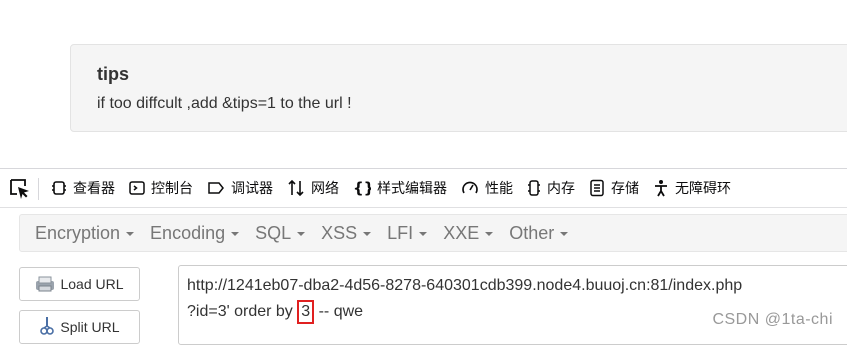 Image resolution: width=847 pixels, height=345 pixels. I want to click on menu-label: SQL, so click(273, 232).